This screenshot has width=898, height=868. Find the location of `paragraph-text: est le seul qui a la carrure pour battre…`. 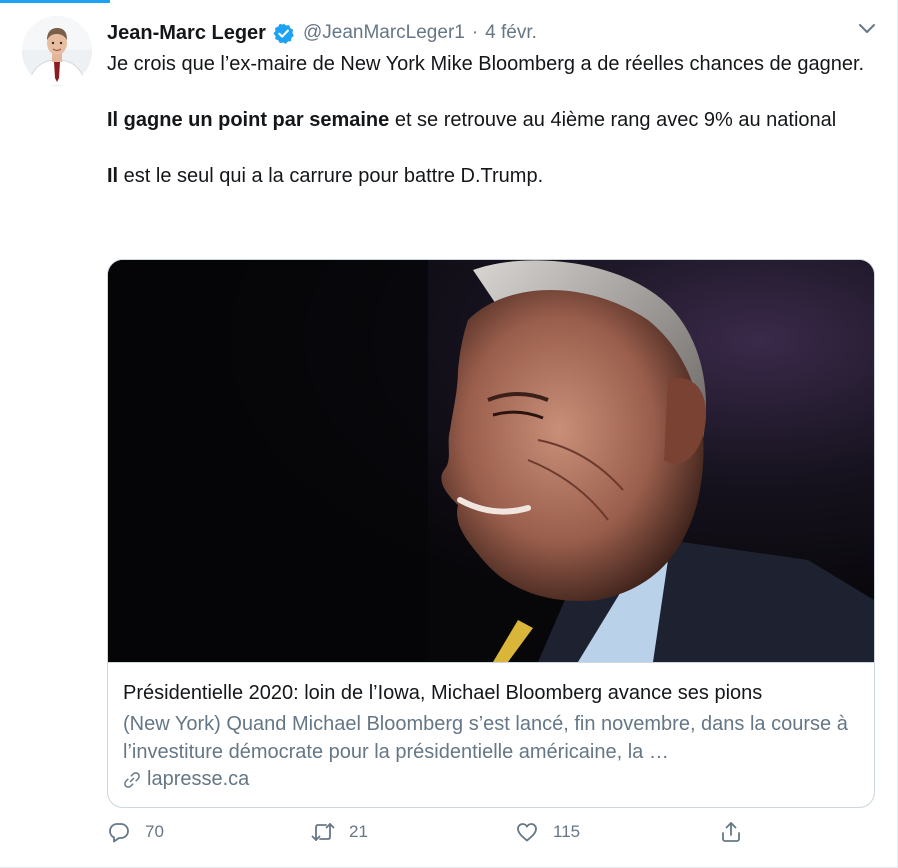

paragraph-text: est le seul qui a la carrure pour battre… is located at coordinates (331, 176).